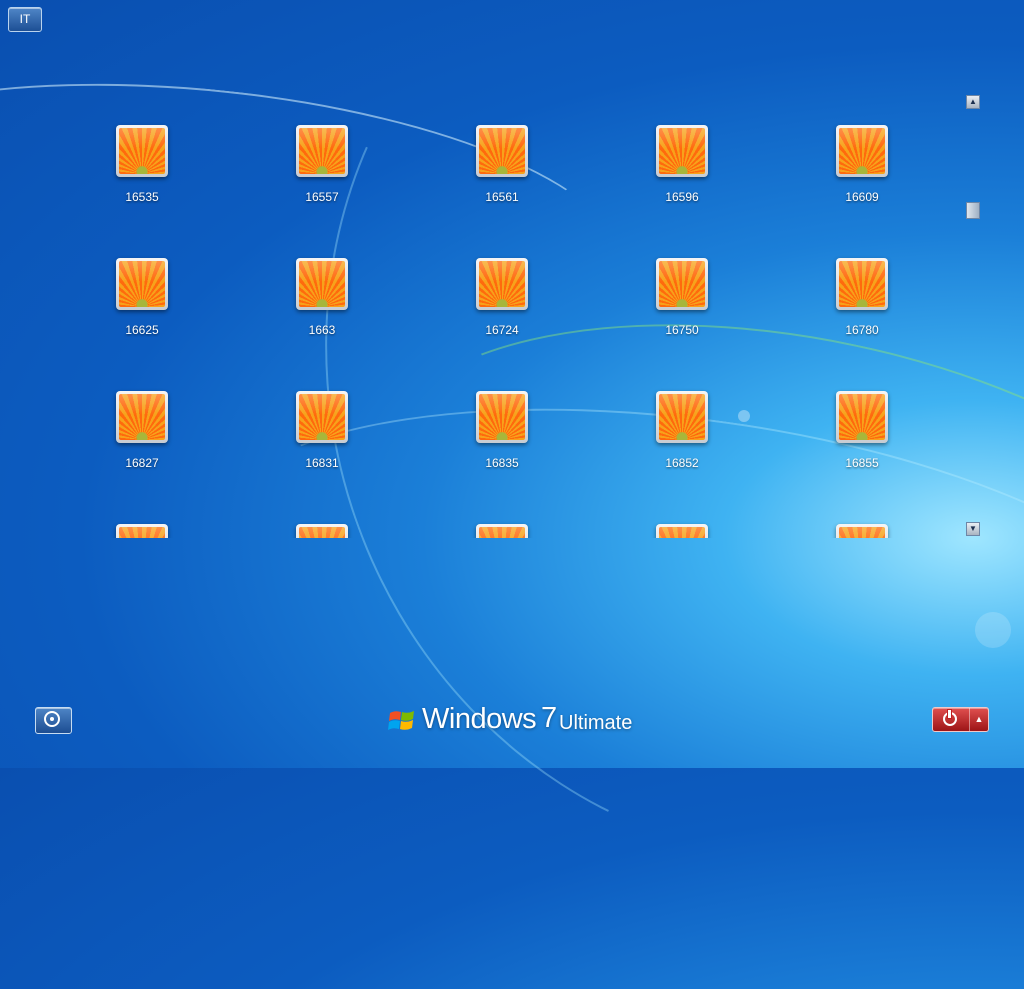  Describe the element at coordinates (142, 330) in the screenshot. I see `user-name: 16625` at that location.